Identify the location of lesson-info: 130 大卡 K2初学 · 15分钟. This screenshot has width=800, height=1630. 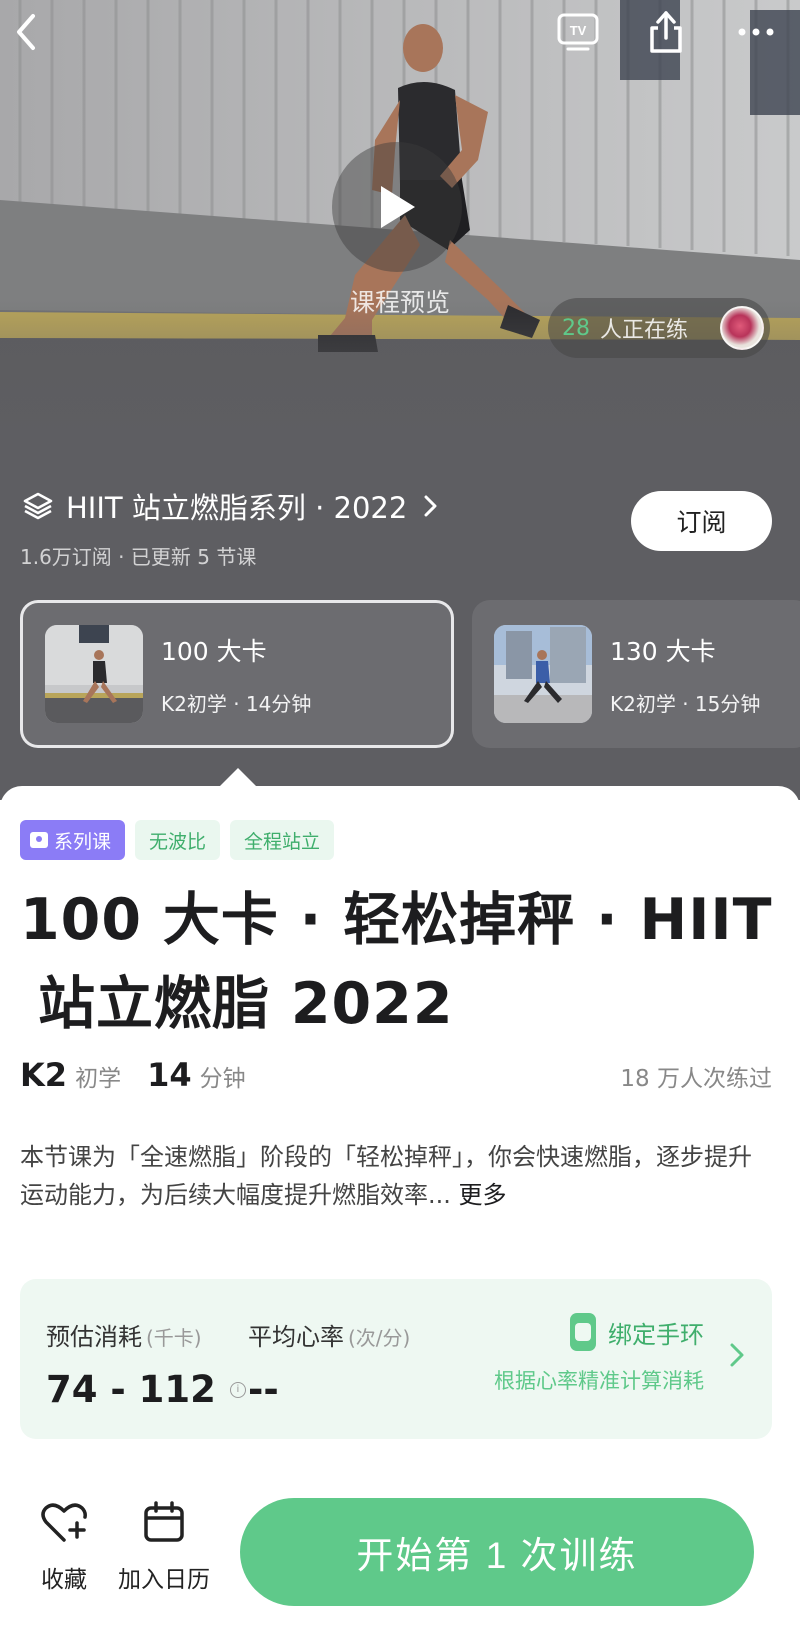
(685, 674).